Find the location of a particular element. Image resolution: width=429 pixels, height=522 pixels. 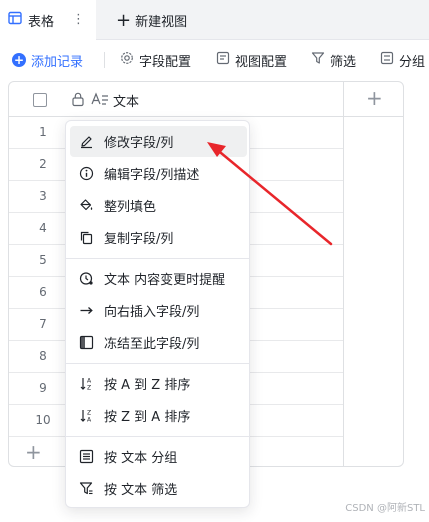

menu-item-copy-field: 复制字段/列 is located at coordinates (158, 237).